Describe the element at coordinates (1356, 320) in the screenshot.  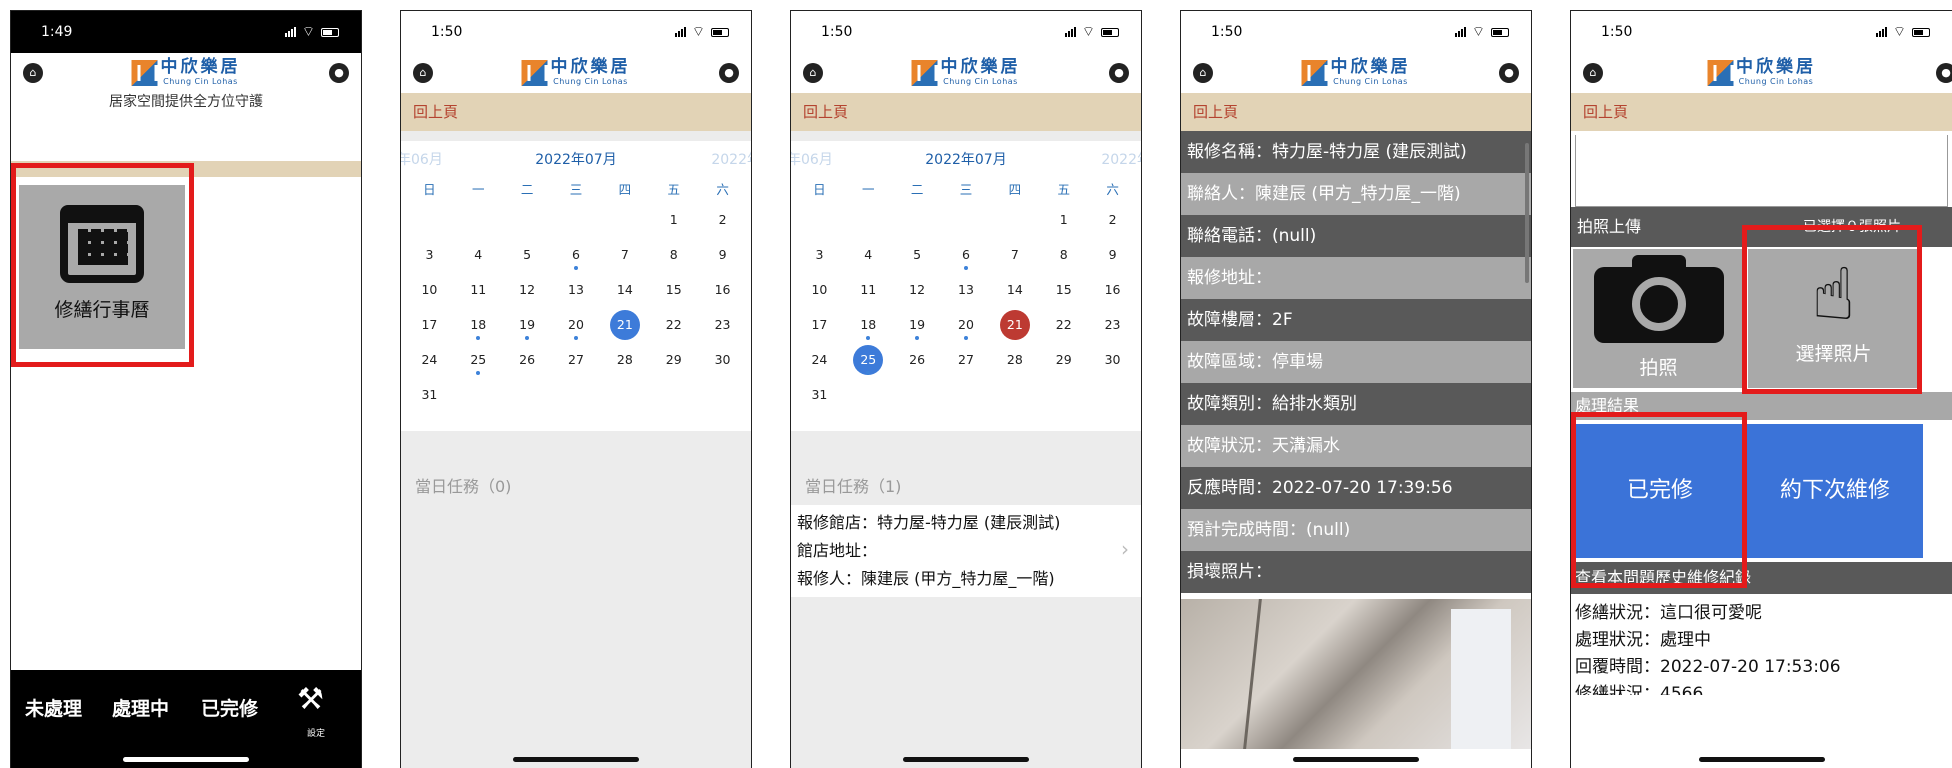
I see `detail-row: 故障樓層：2F` at that location.